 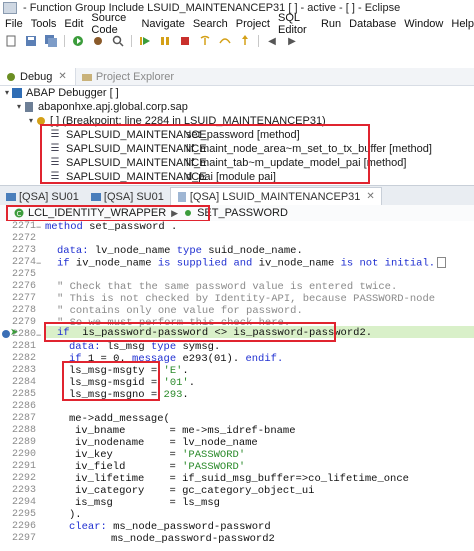 I want to click on tab-lsuid-maintenancep31: [QSA] LSUID_MAINTENANCEP31 ✕, so click(x=275, y=196).